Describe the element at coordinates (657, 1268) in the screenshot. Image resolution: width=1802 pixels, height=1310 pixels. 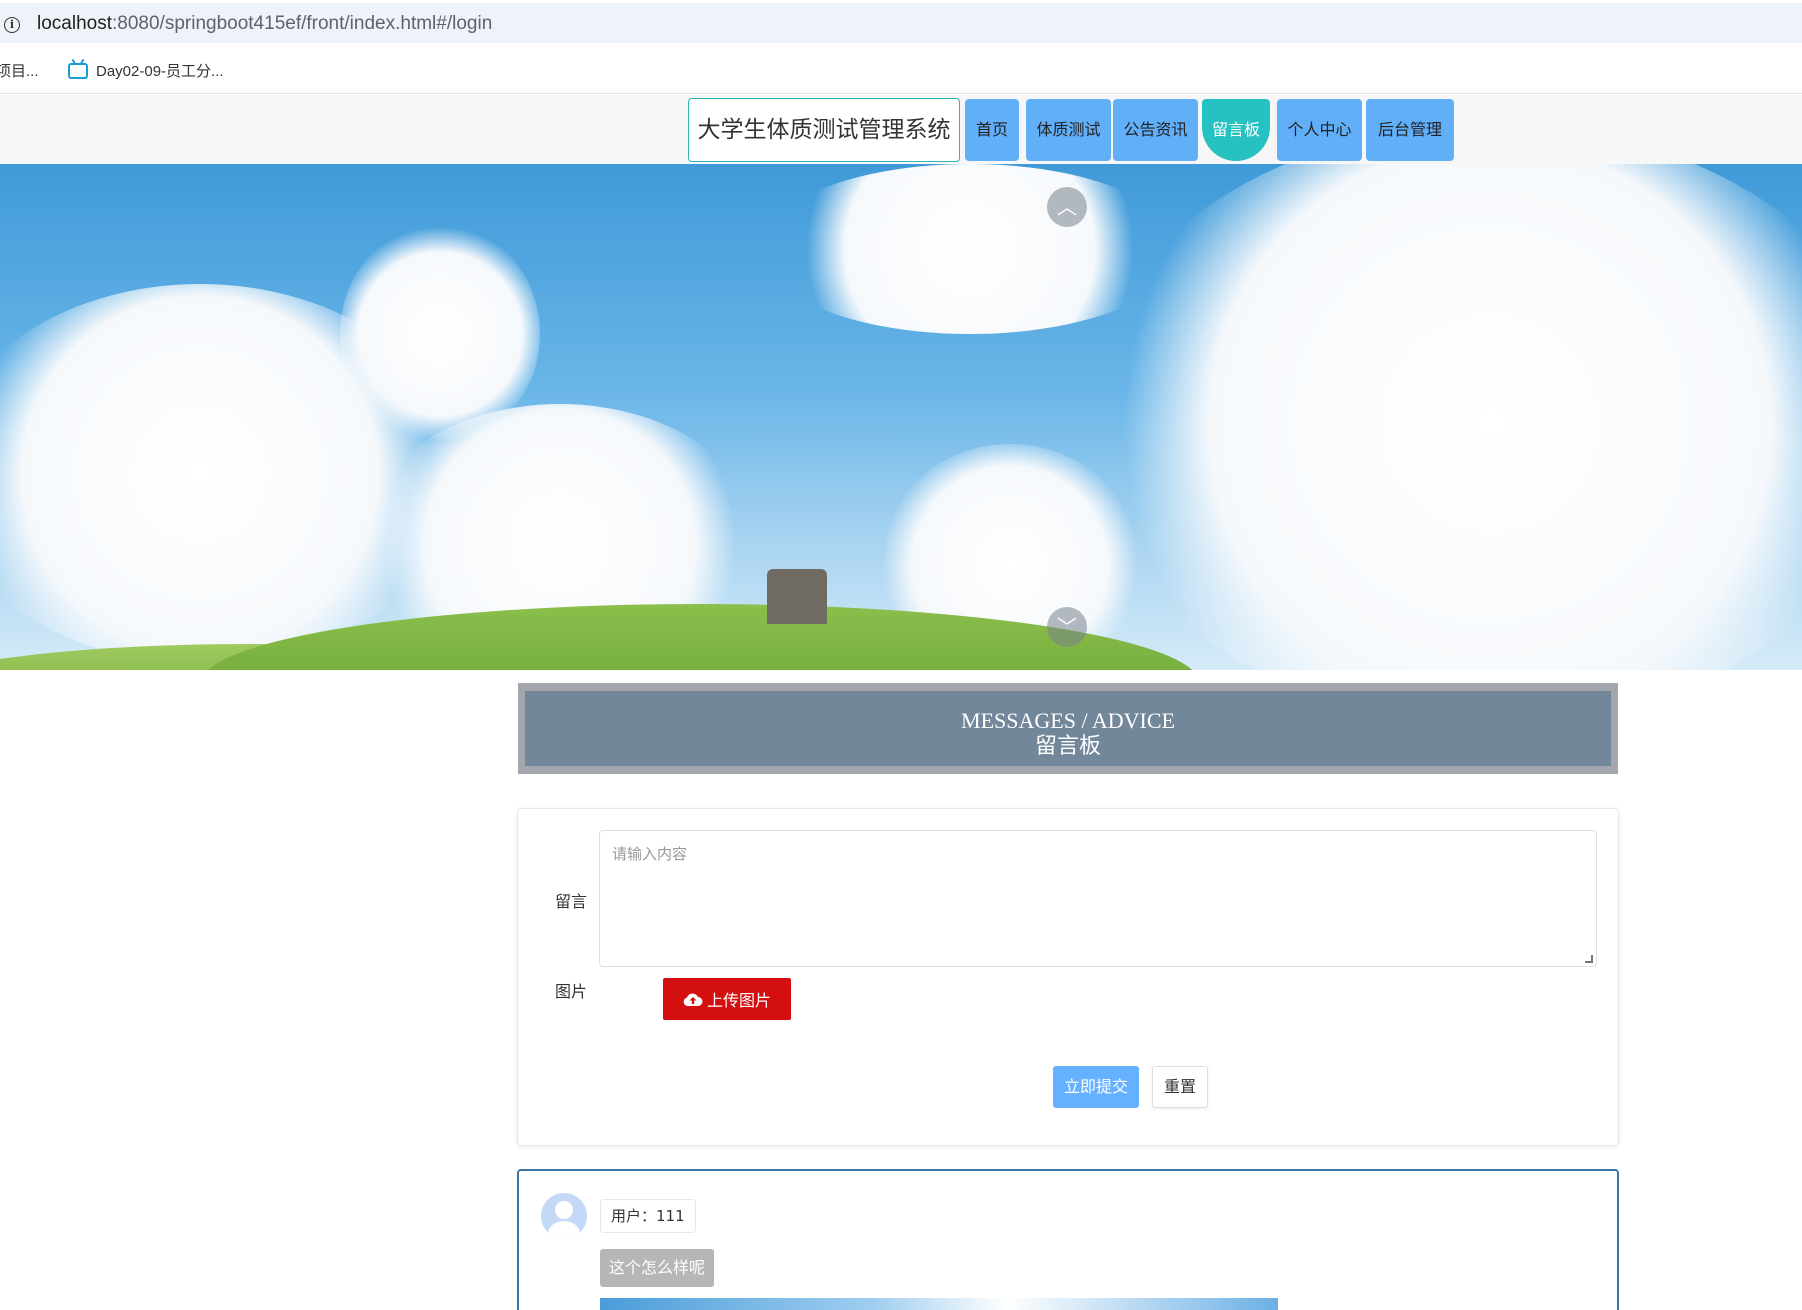
I see `comment-content: 这个怎么样呢` at that location.